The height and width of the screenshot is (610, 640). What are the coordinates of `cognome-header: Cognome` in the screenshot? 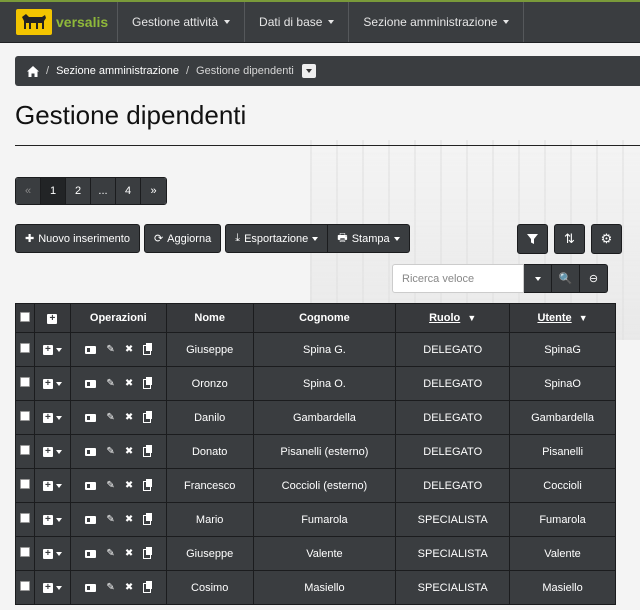 It's located at (324, 318).